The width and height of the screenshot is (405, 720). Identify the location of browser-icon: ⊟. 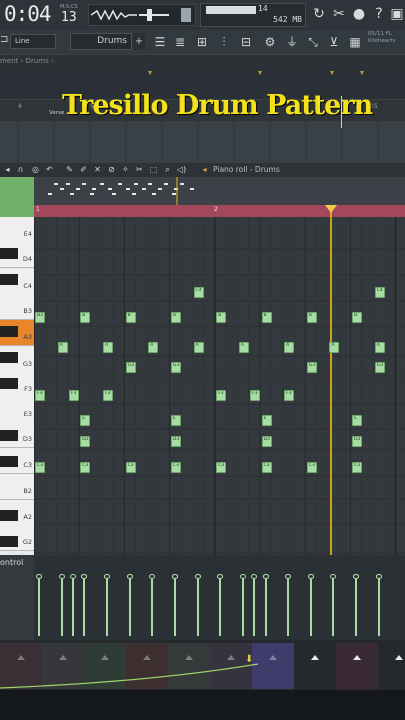
(246, 42).